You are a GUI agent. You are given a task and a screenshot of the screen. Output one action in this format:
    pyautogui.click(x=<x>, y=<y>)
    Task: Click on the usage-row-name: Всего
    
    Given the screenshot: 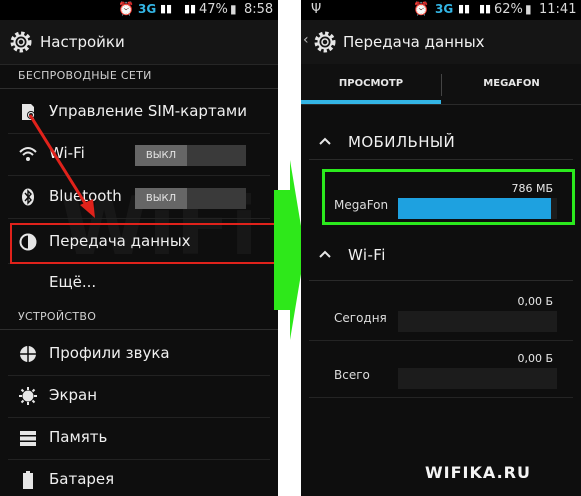 What is the action you would take?
    pyautogui.click(x=352, y=375)
    